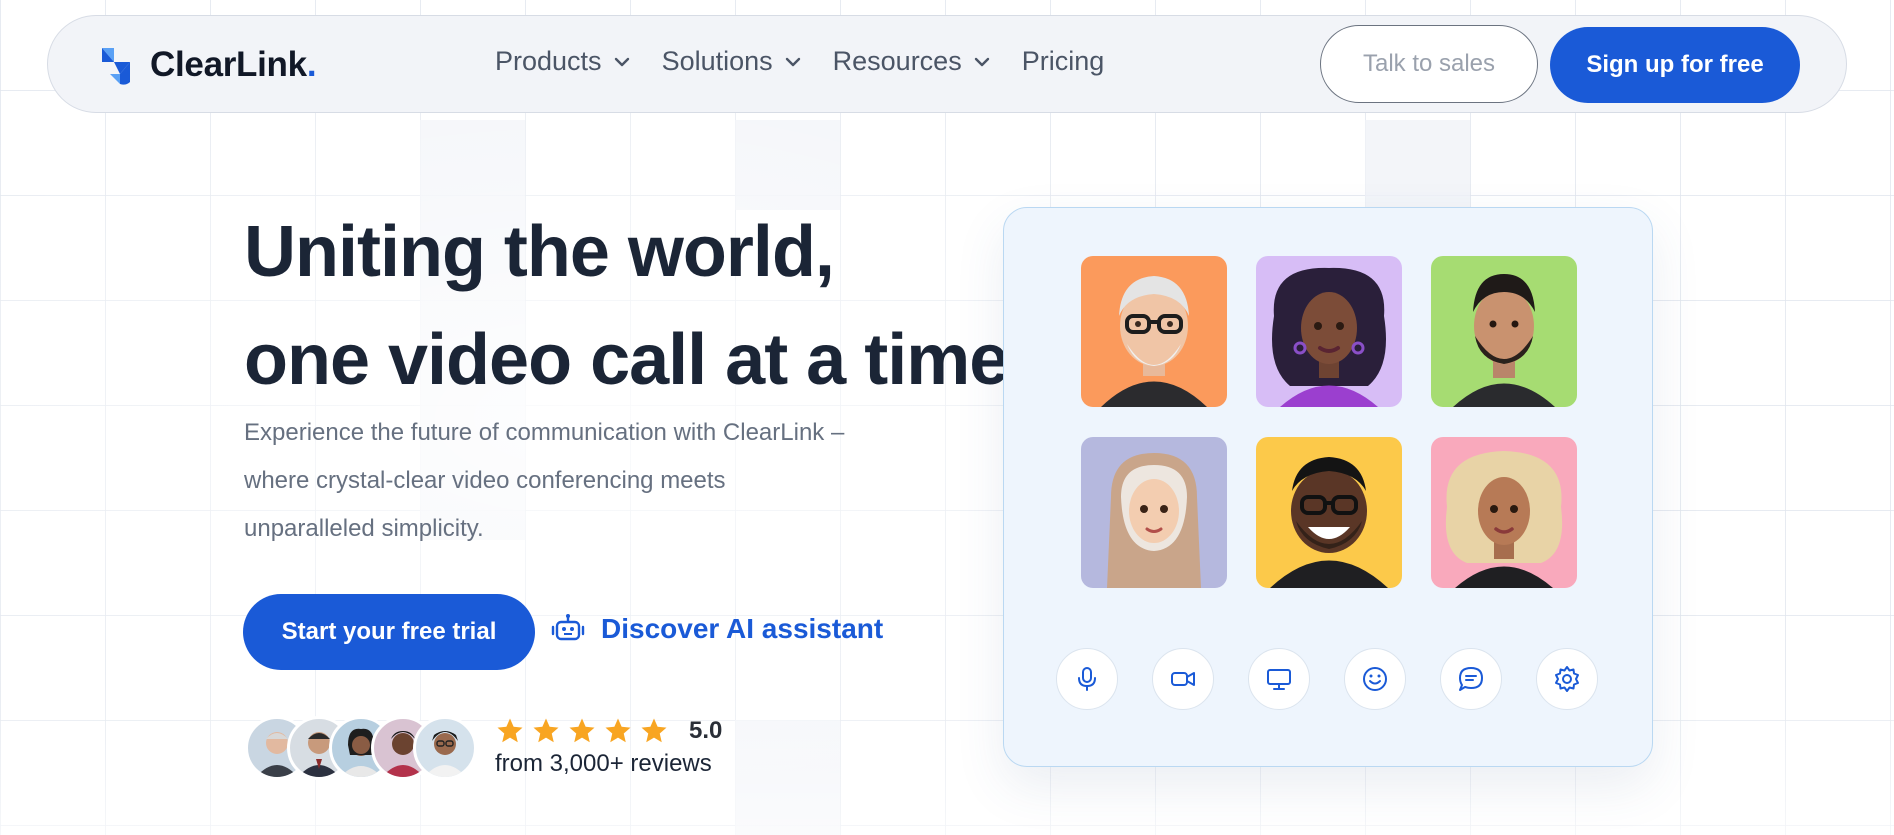  I want to click on headline-line-2: one video call at a time, so click(626, 360).